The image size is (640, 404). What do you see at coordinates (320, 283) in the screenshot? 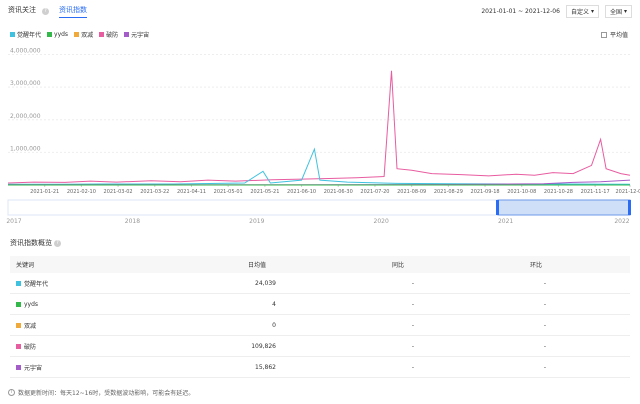
I see `table-row: 觉醒年代 24,039 - -` at bounding box center [320, 283].